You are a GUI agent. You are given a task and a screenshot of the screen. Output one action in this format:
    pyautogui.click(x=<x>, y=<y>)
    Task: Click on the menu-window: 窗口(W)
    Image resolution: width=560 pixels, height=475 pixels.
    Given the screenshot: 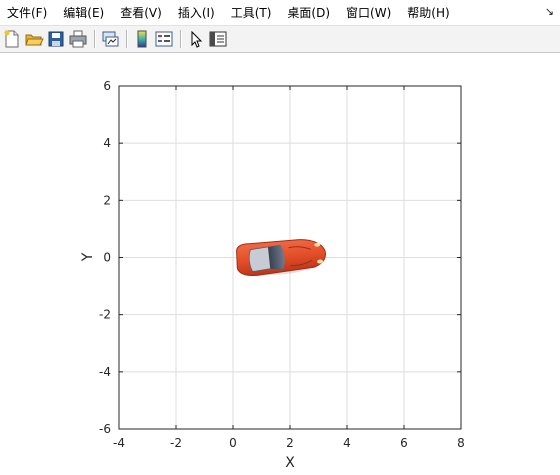 What is the action you would take?
    pyautogui.click(x=368, y=13)
    